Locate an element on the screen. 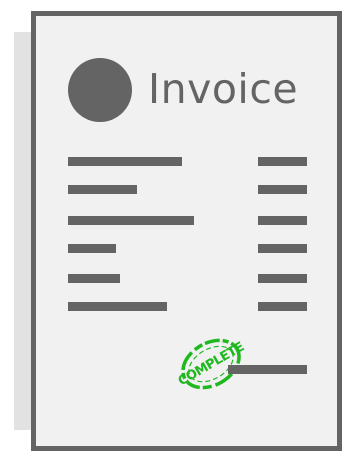 The width and height of the screenshot is (346, 460). total-amount-line is located at coordinates (267, 369).